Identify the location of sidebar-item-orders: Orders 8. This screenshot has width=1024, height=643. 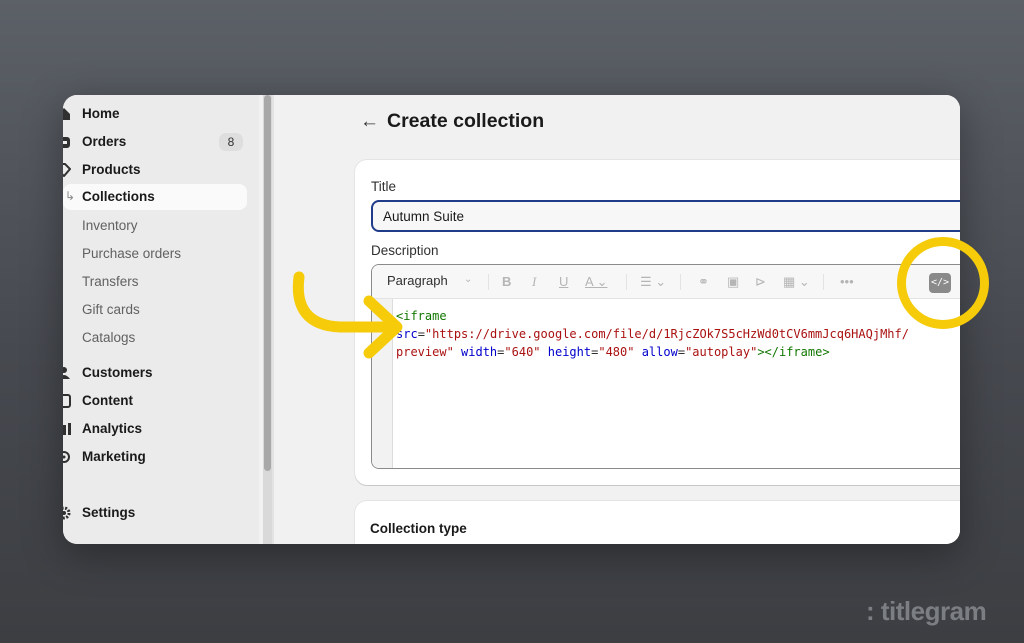
(155, 142).